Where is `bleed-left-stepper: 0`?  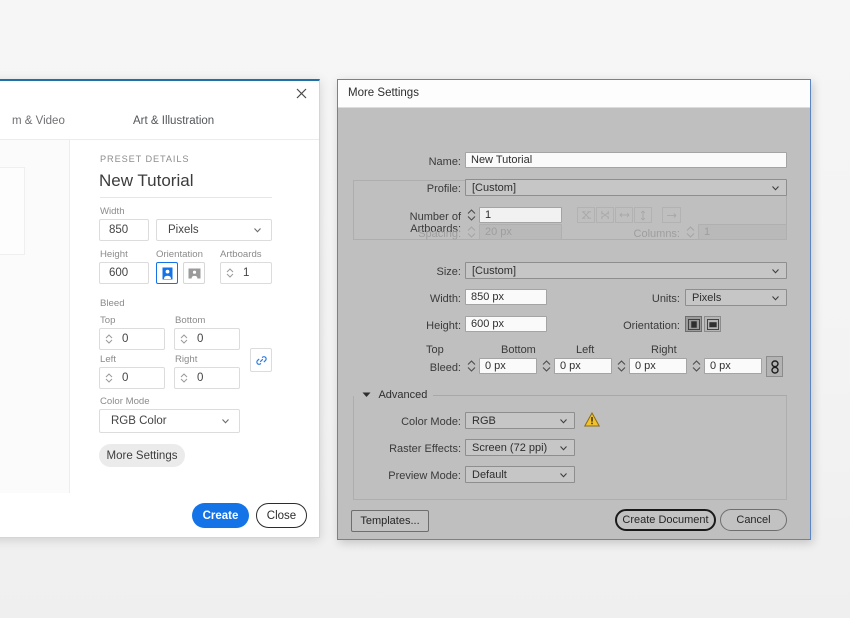
bleed-left-stepper: 0 is located at coordinates (132, 378).